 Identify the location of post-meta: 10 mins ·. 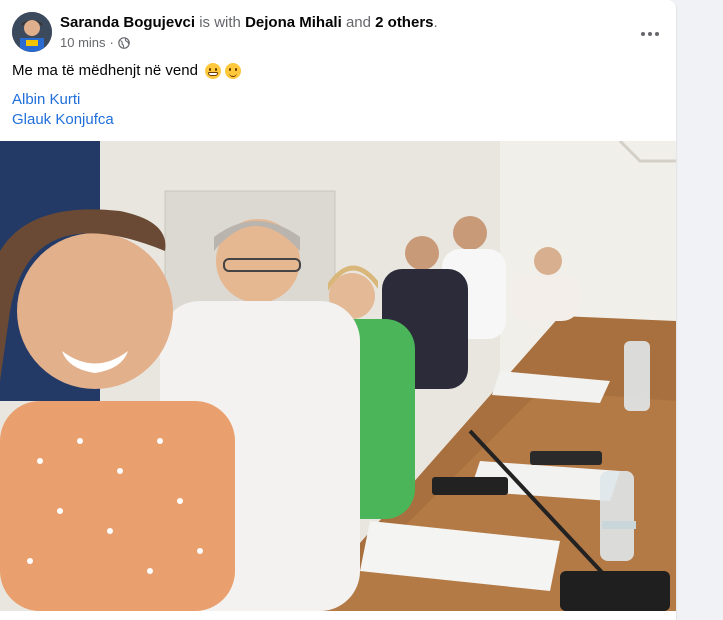
(95, 42).